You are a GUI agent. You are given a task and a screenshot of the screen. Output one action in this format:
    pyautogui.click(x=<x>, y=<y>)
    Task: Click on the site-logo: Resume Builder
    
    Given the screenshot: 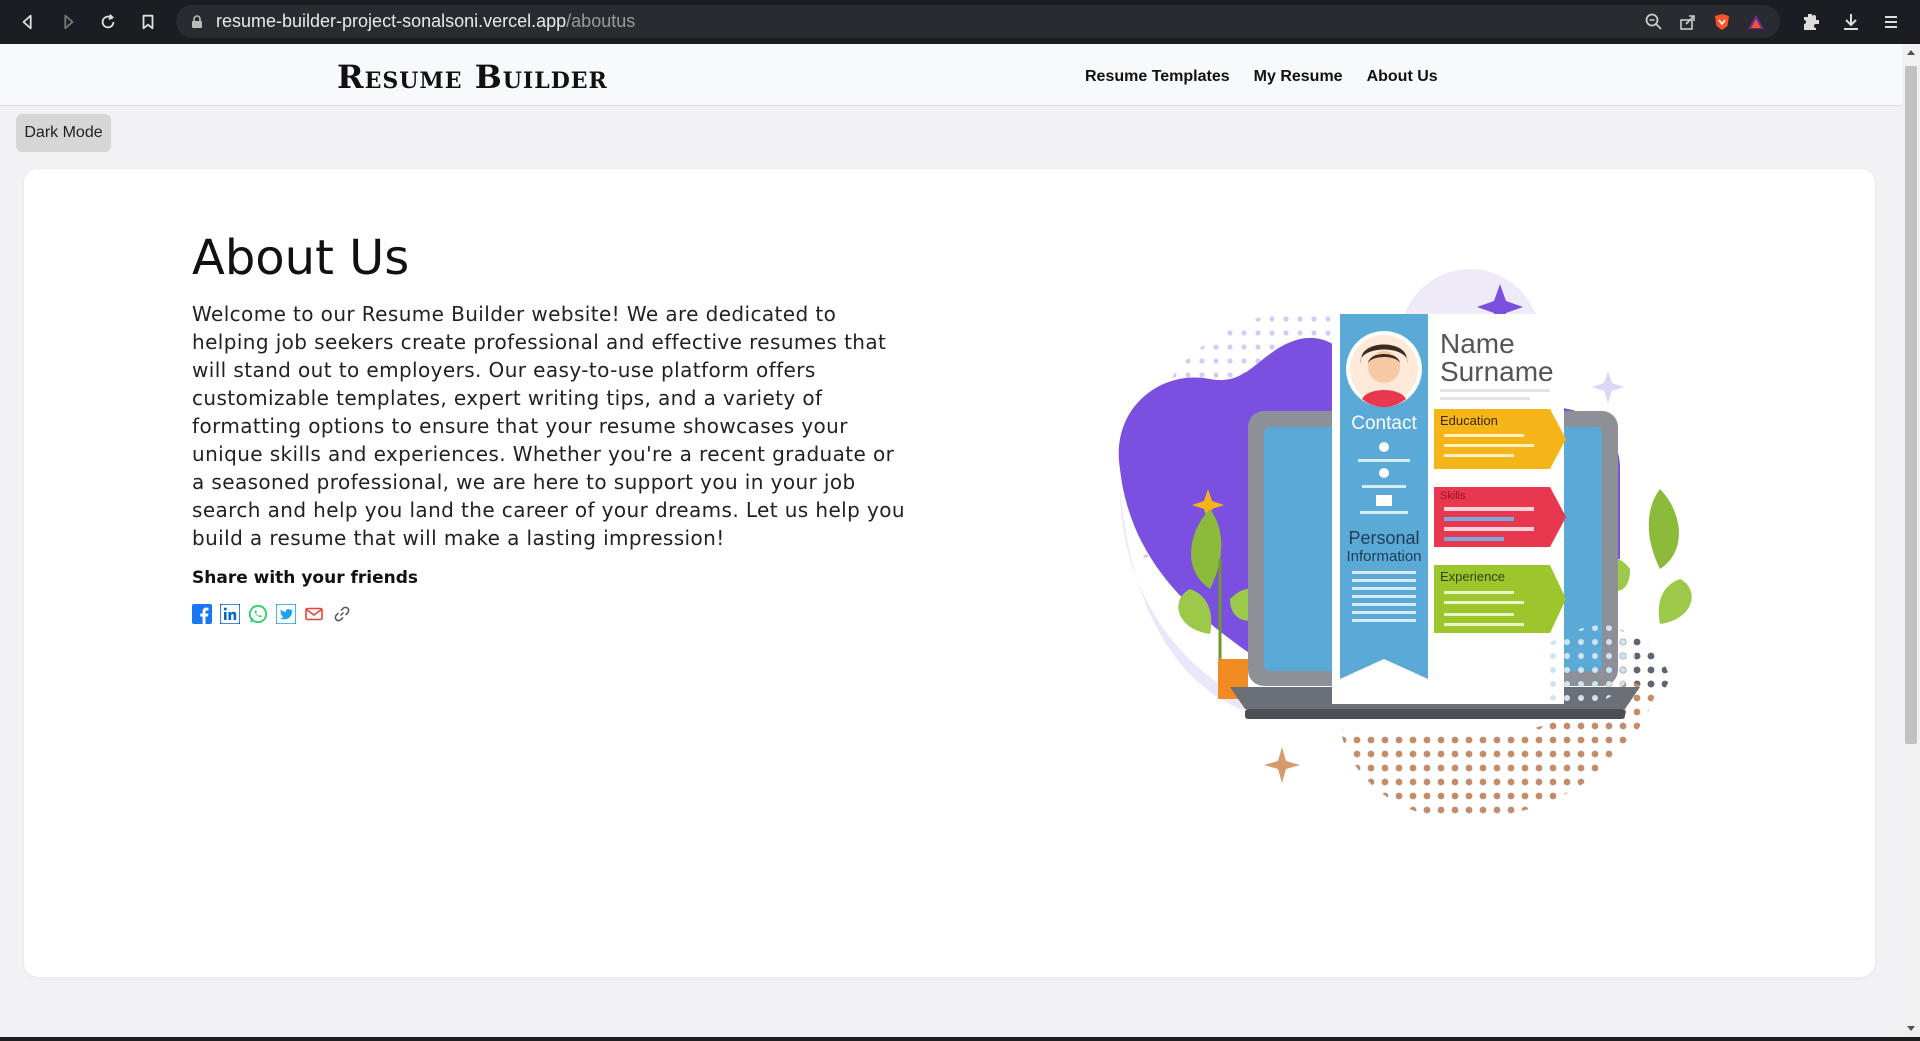 What is the action you would take?
    pyautogui.click(x=472, y=77)
    